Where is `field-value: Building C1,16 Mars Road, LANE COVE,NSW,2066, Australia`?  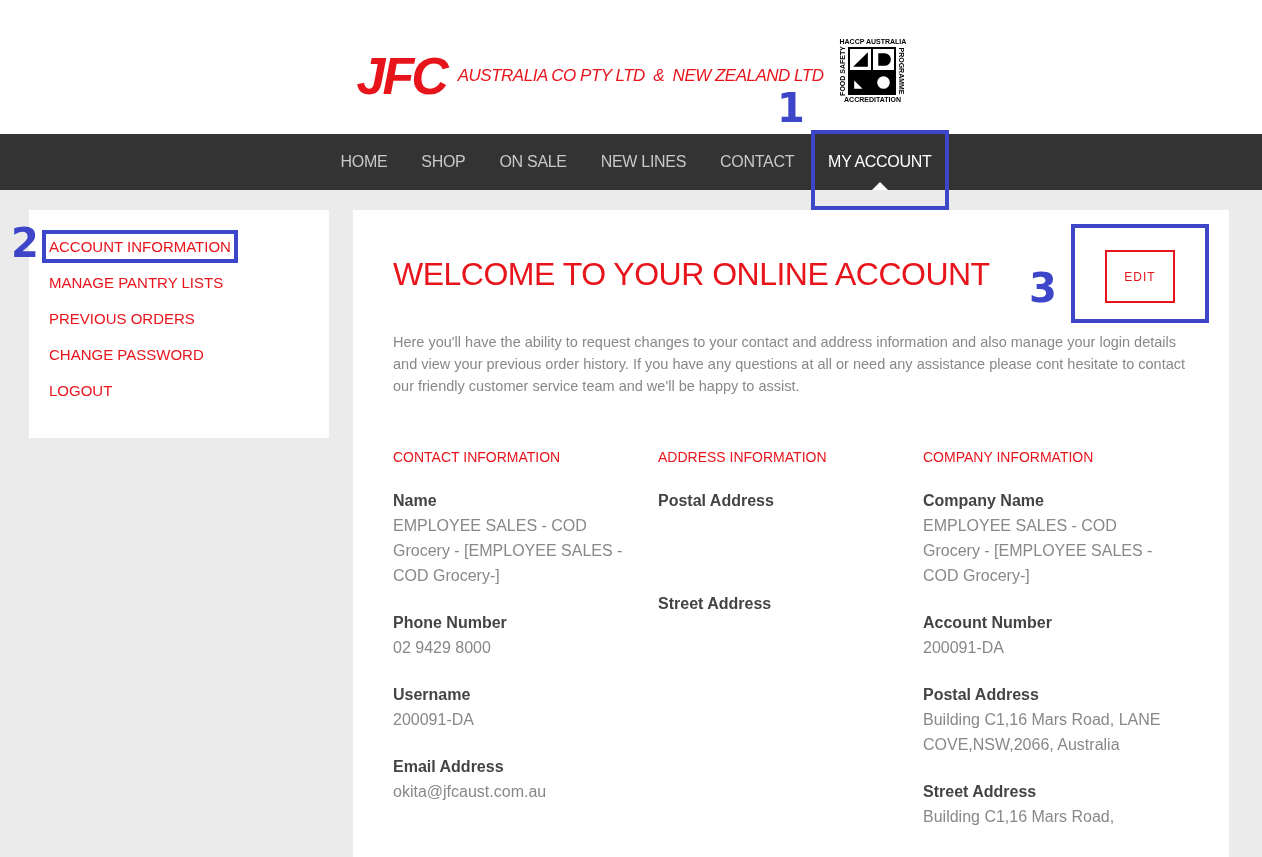
field-value: Building C1,16 Mars Road, LANE COVE,NSW,2066, Australia is located at coordinates (1042, 732).